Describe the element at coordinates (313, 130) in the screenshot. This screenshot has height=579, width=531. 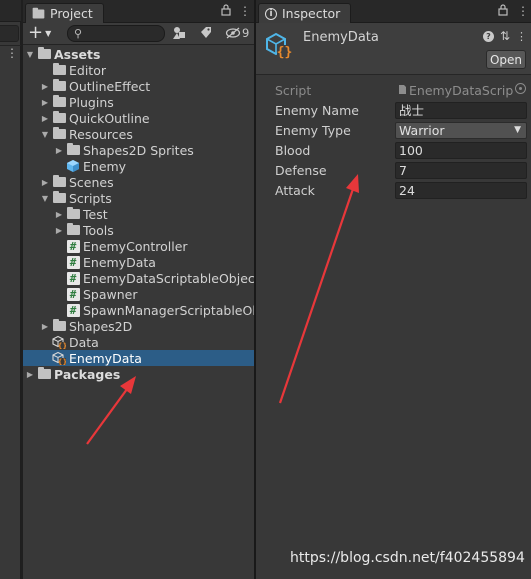
I see `property-label: Enemy Type` at that location.